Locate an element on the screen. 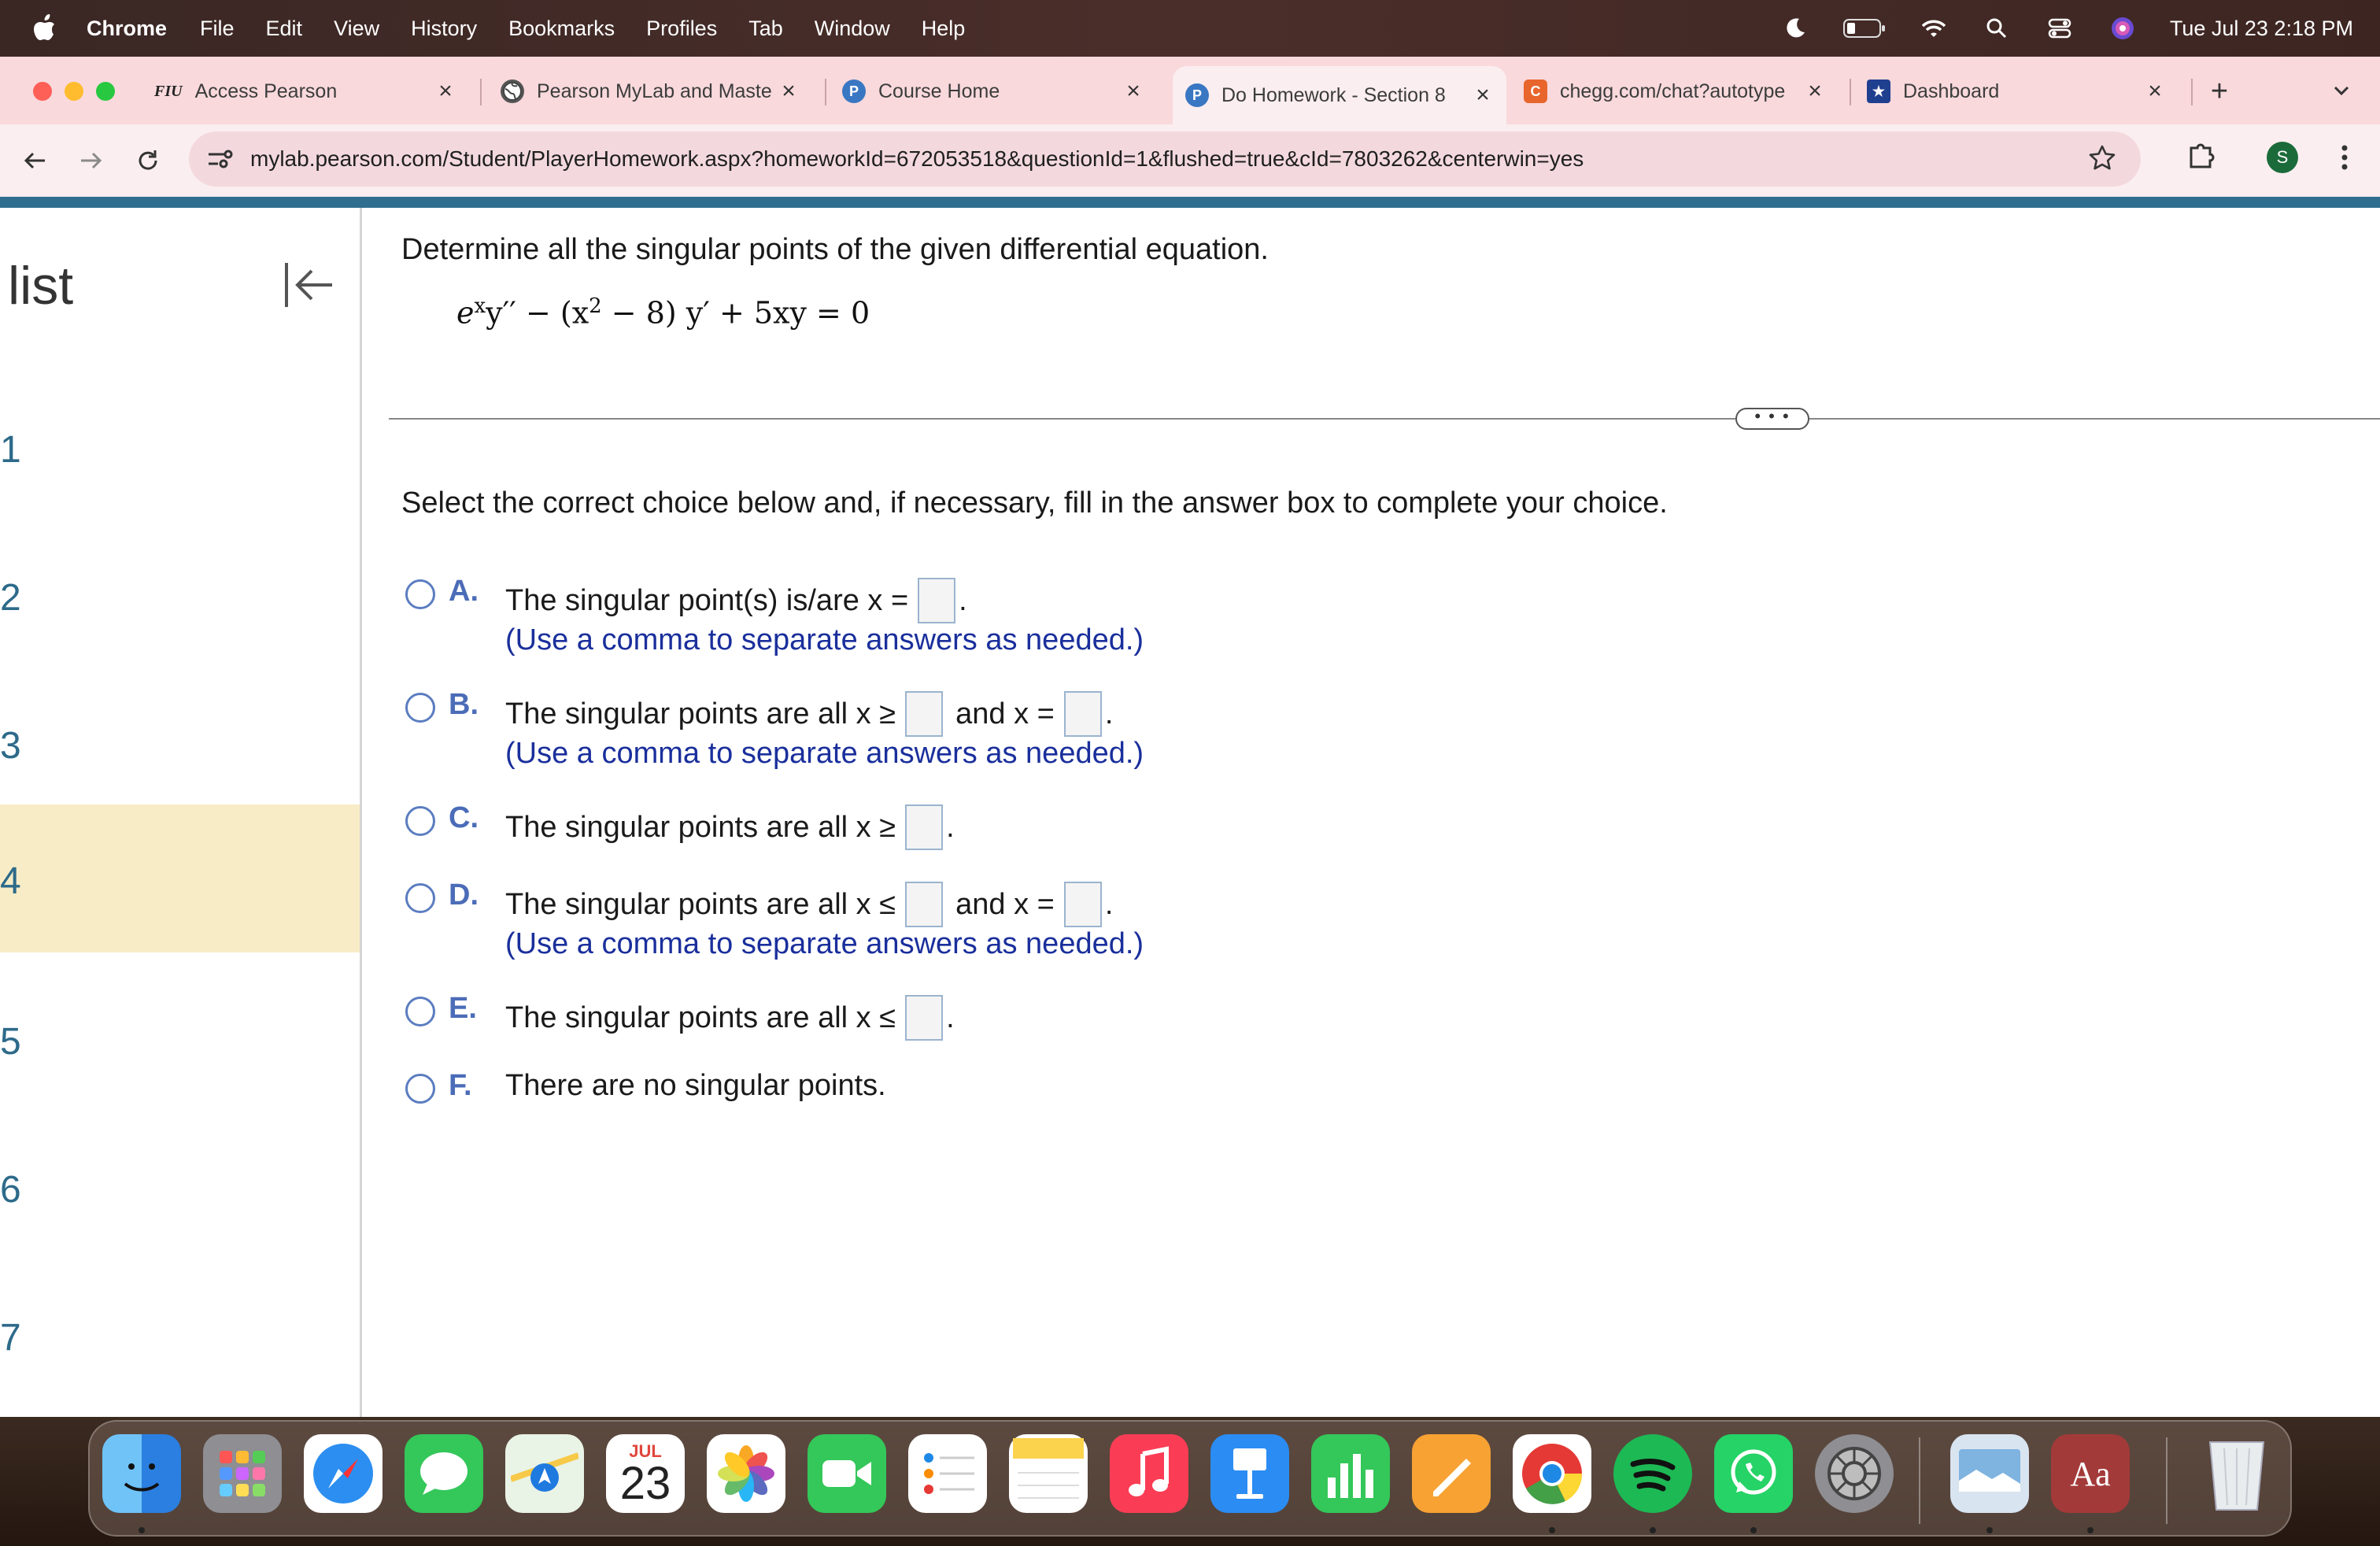 The image size is (2380, 1546). calendar-icon: JUL 23 is located at coordinates (645, 1473).